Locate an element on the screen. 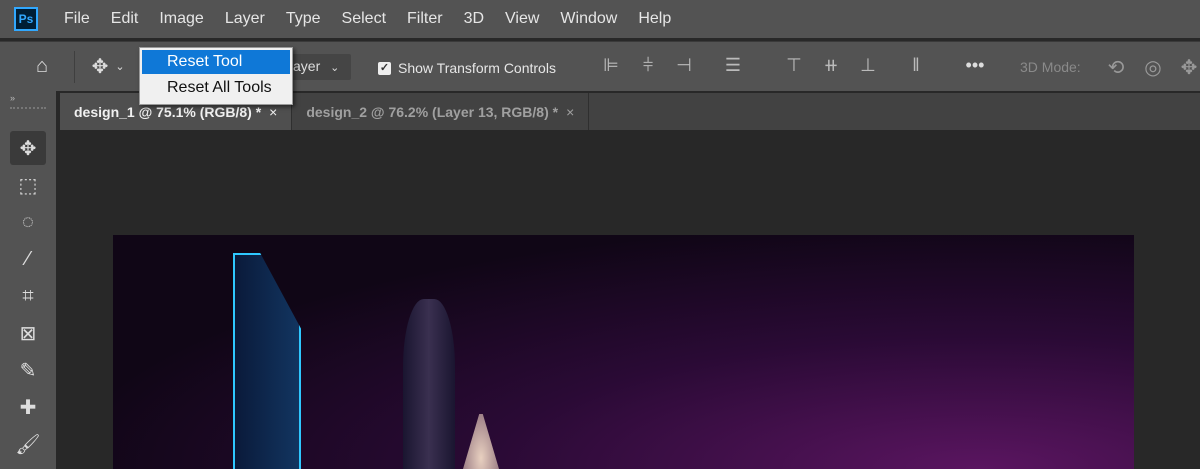 This screenshot has width=1200, height=469. show-transform-label: Show Transform Controls is located at coordinates (477, 68).